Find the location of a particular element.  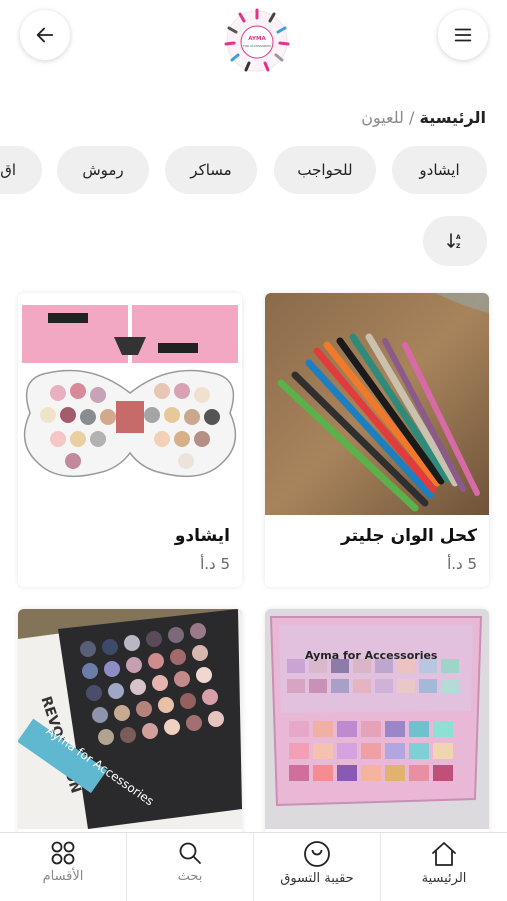

sort-button: A Z is located at coordinates (455, 241).